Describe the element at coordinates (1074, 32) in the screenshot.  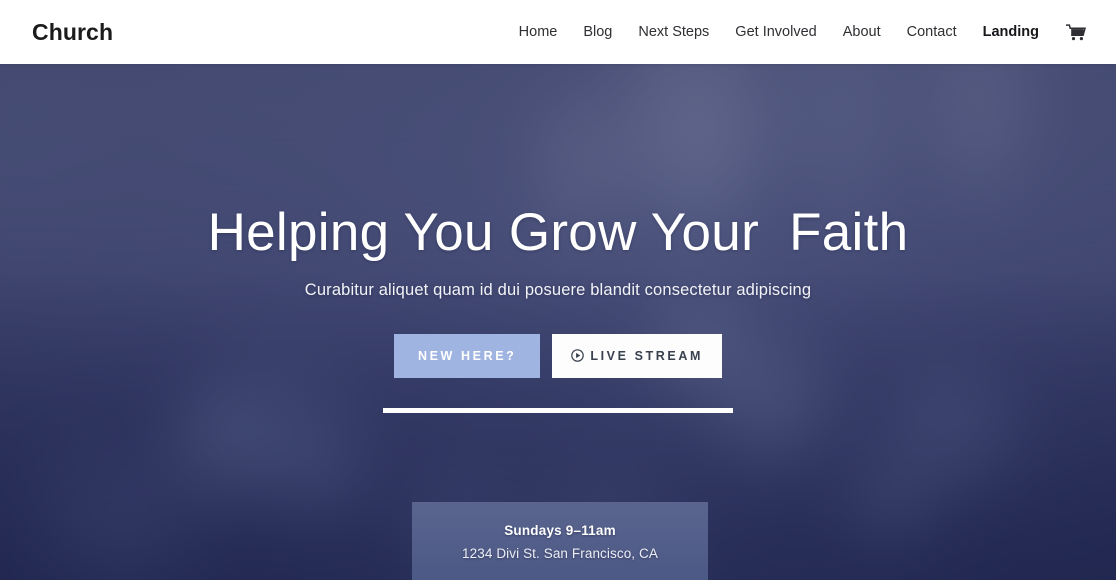
I see `shopping-cart-icon` at that location.